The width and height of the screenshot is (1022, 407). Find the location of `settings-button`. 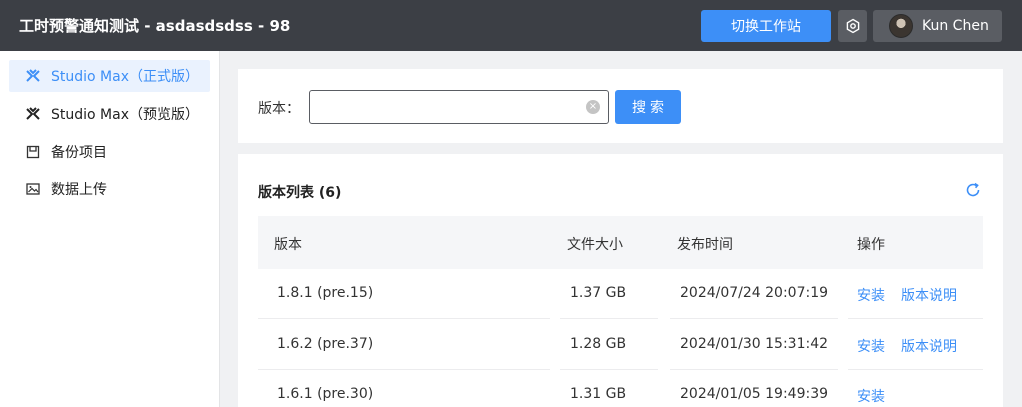

settings-button is located at coordinates (852, 26).